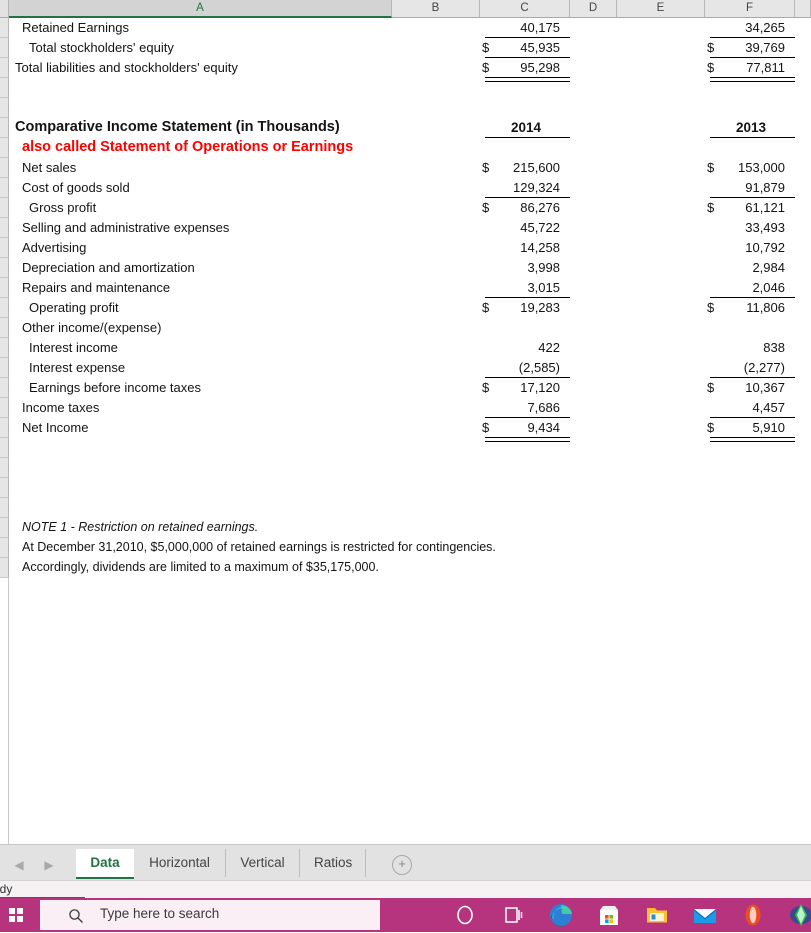 The image size is (811, 933). What do you see at coordinates (436, 9) in the screenshot?
I see `column-header-b: B` at bounding box center [436, 9].